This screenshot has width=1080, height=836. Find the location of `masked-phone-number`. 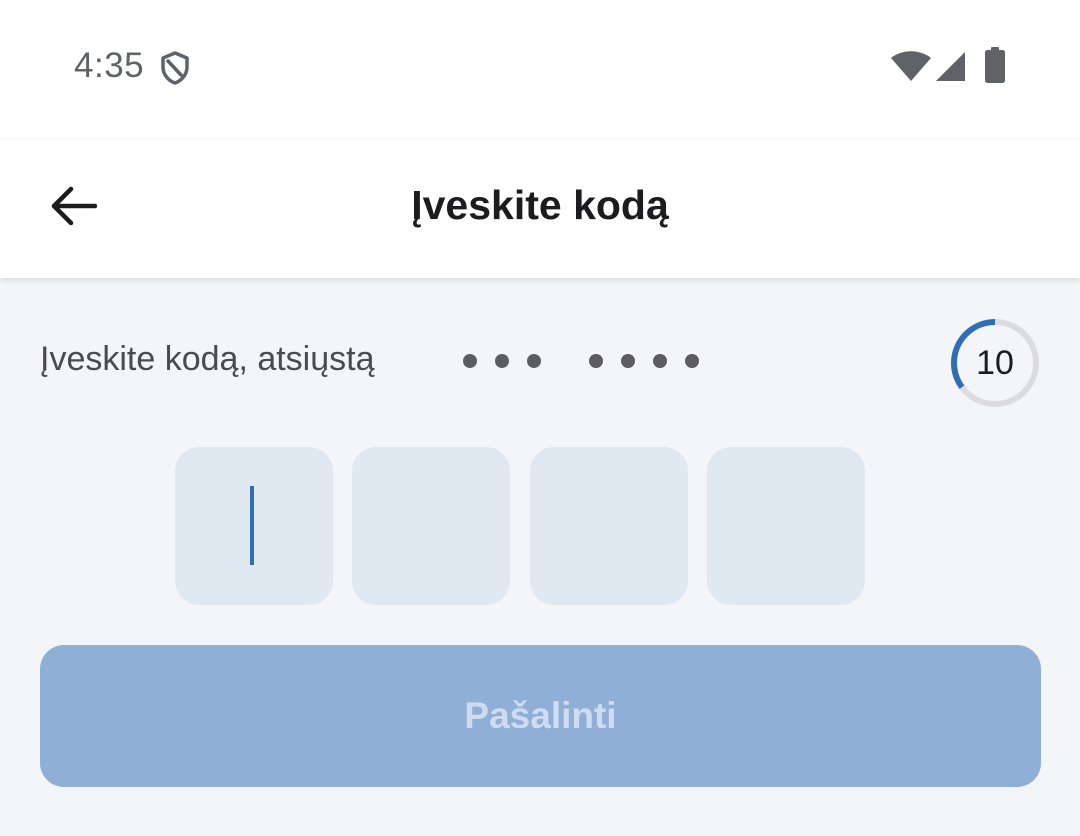

masked-phone-number is located at coordinates (590, 361).